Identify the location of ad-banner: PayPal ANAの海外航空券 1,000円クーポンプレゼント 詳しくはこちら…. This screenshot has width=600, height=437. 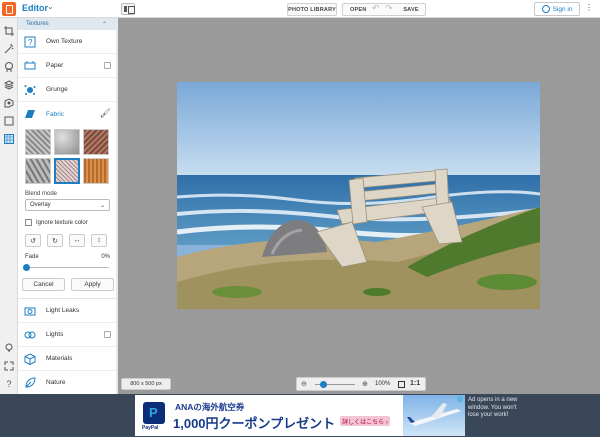
(300, 415).